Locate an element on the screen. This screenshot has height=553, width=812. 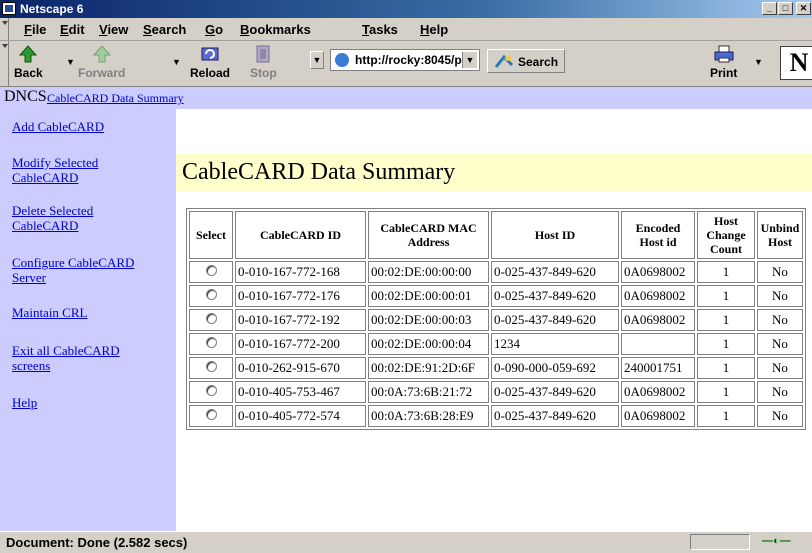
menu-bookmarks: Bookmarks is located at coordinates (275, 29).